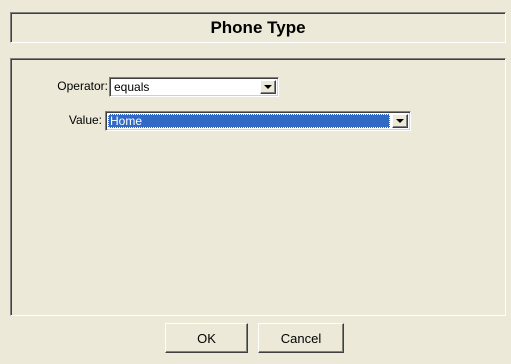 The image size is (511, 364). Describe the element at coordinates (206, 338) in the screenshot. I see `ok-button: OK` at that location.